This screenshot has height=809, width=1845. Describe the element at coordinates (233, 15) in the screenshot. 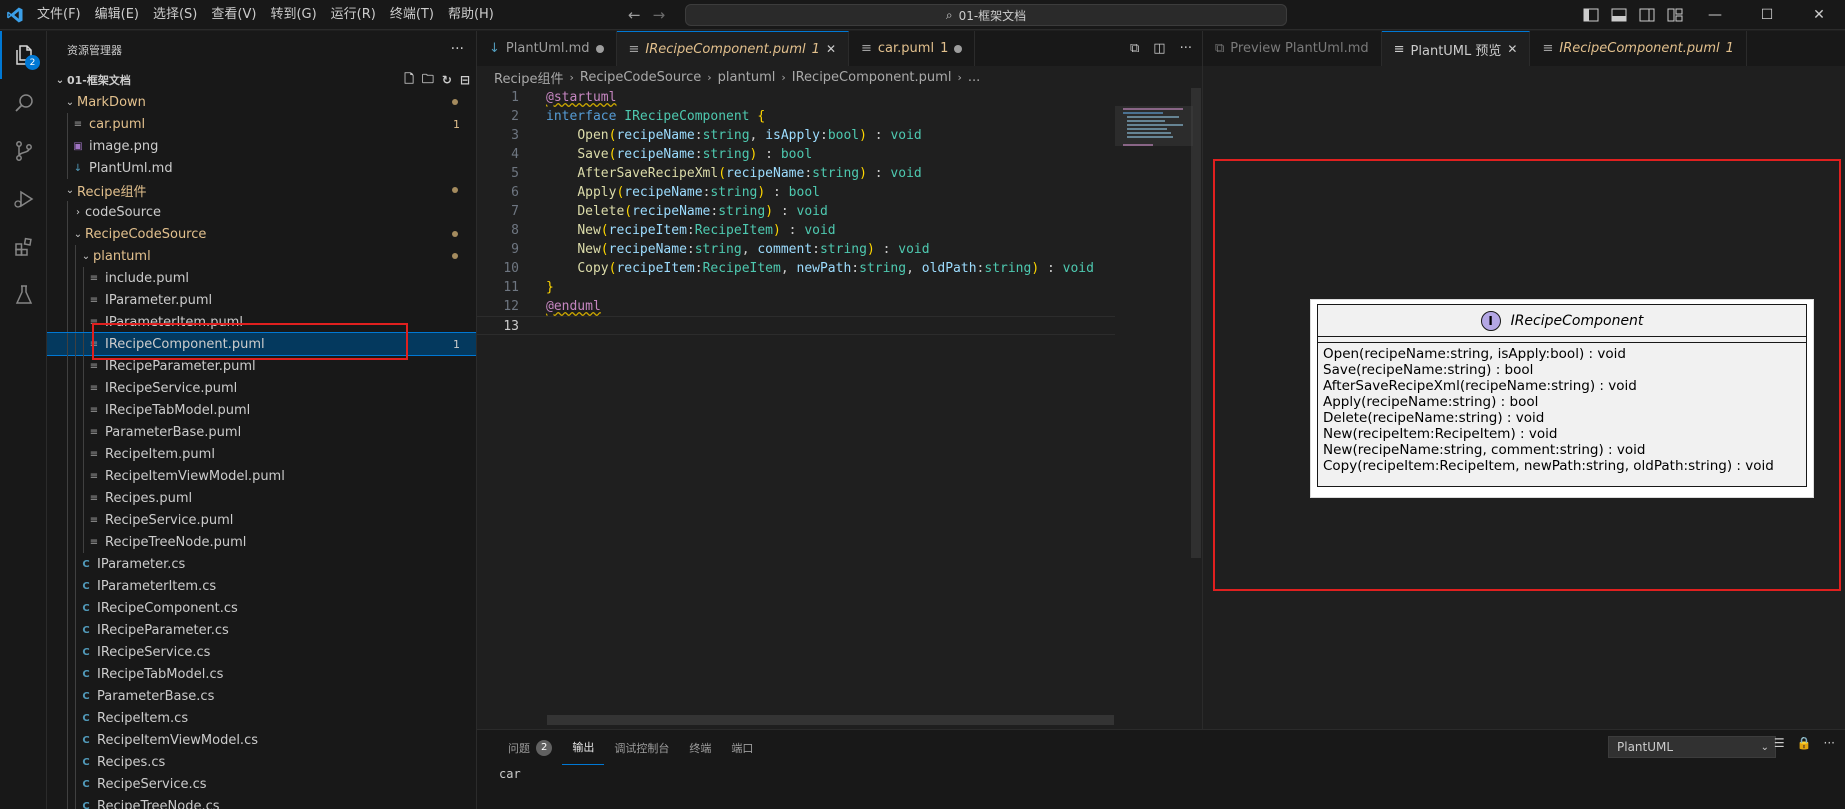

I see `menu-item: 查看(V)` at that location.